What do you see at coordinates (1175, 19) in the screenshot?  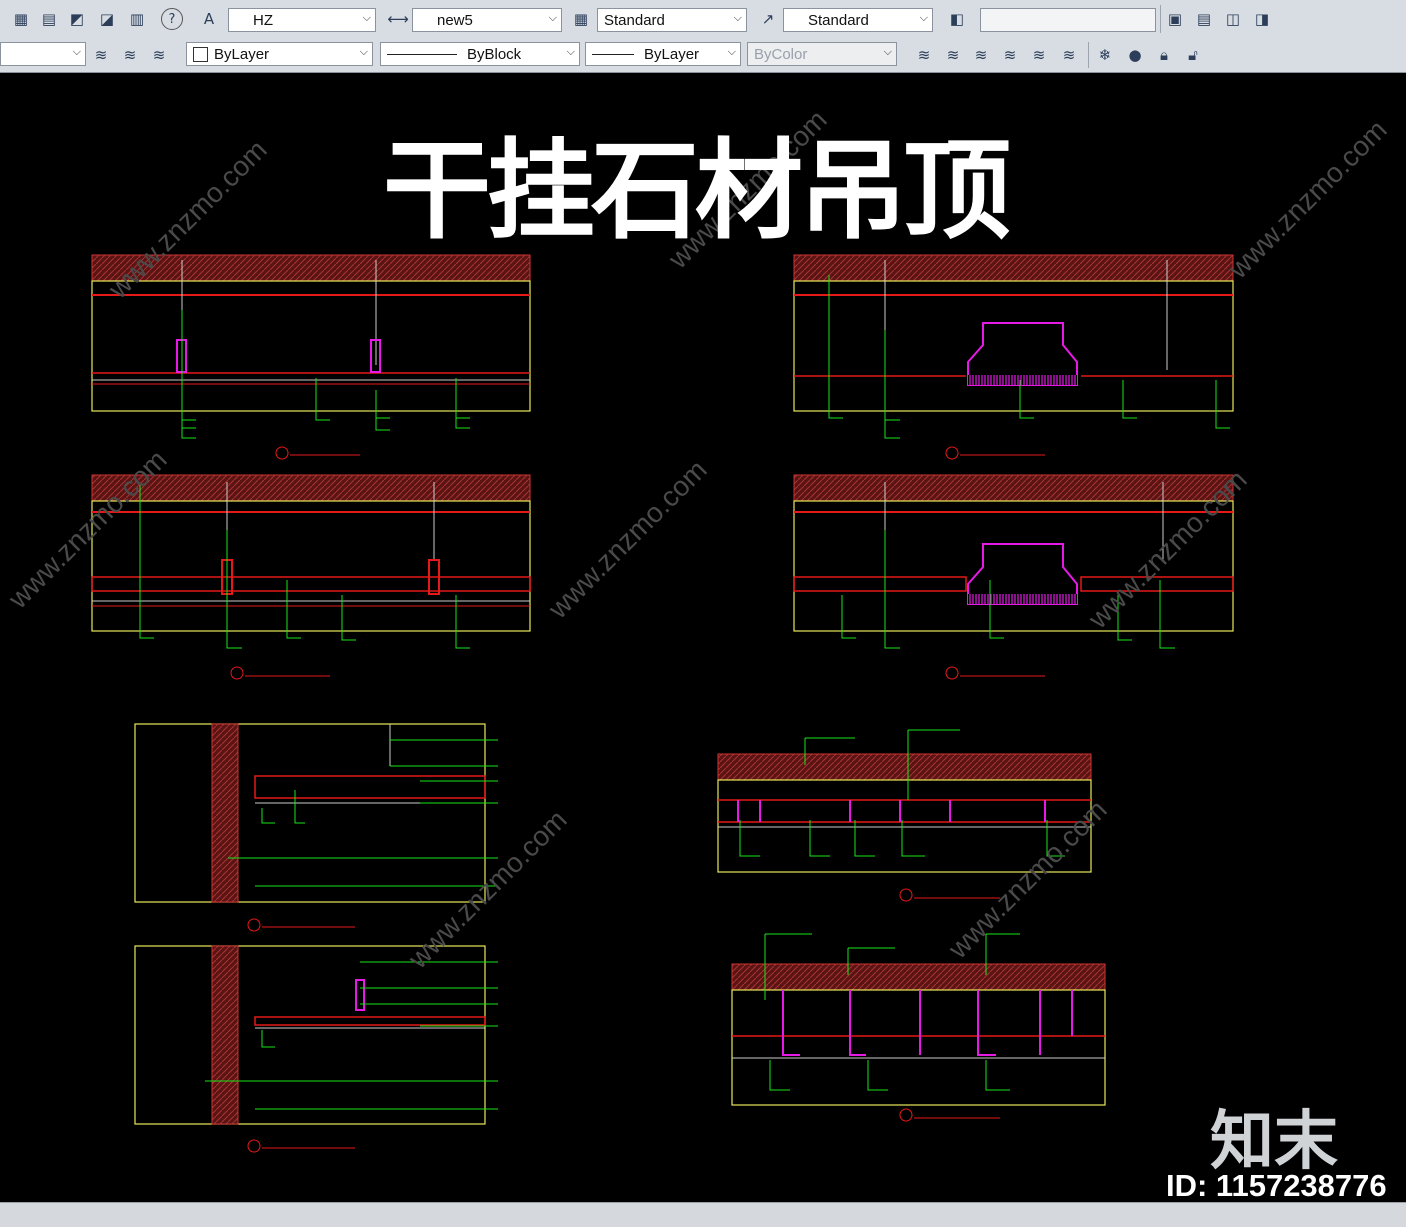 I see `new-viewport-icon: ▣` at bounding box center [1175, 19].